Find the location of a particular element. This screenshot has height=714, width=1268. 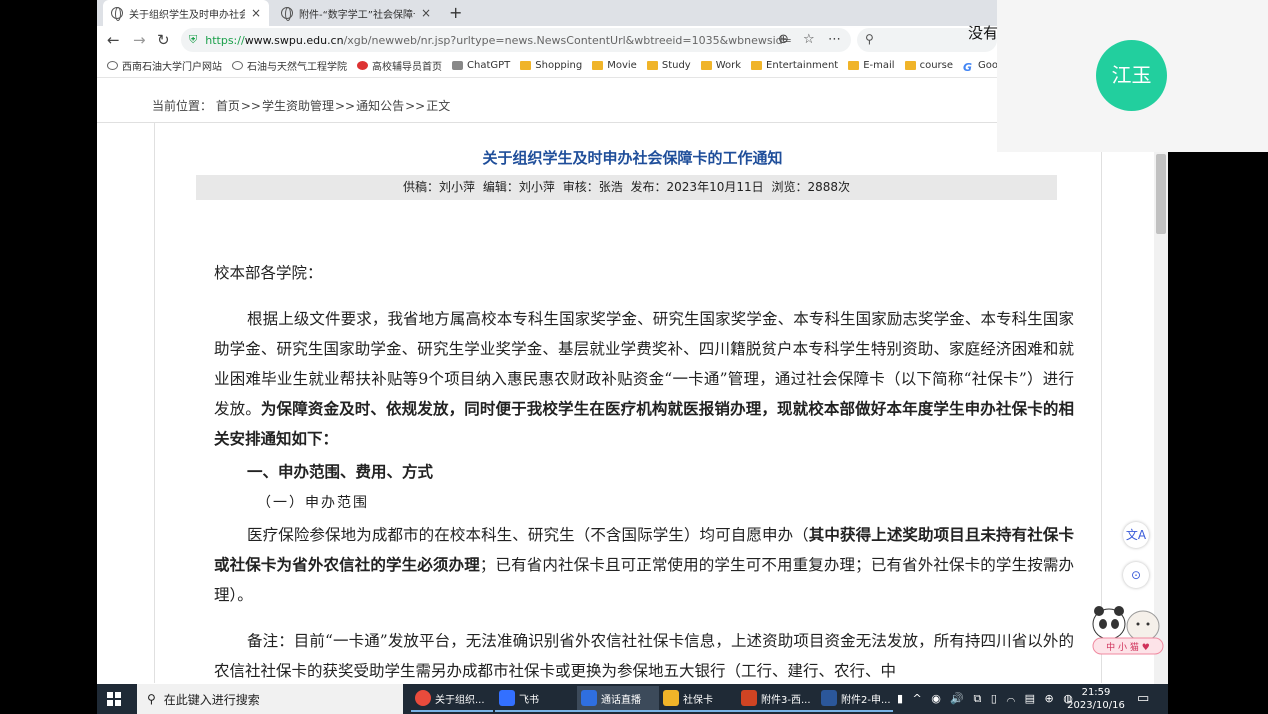

system-tray: ▮ ^ ◉ 🔊 ⧉ ▯ ⌒ ▤ ⊕ ◍ is located at coordinates (986, 699).